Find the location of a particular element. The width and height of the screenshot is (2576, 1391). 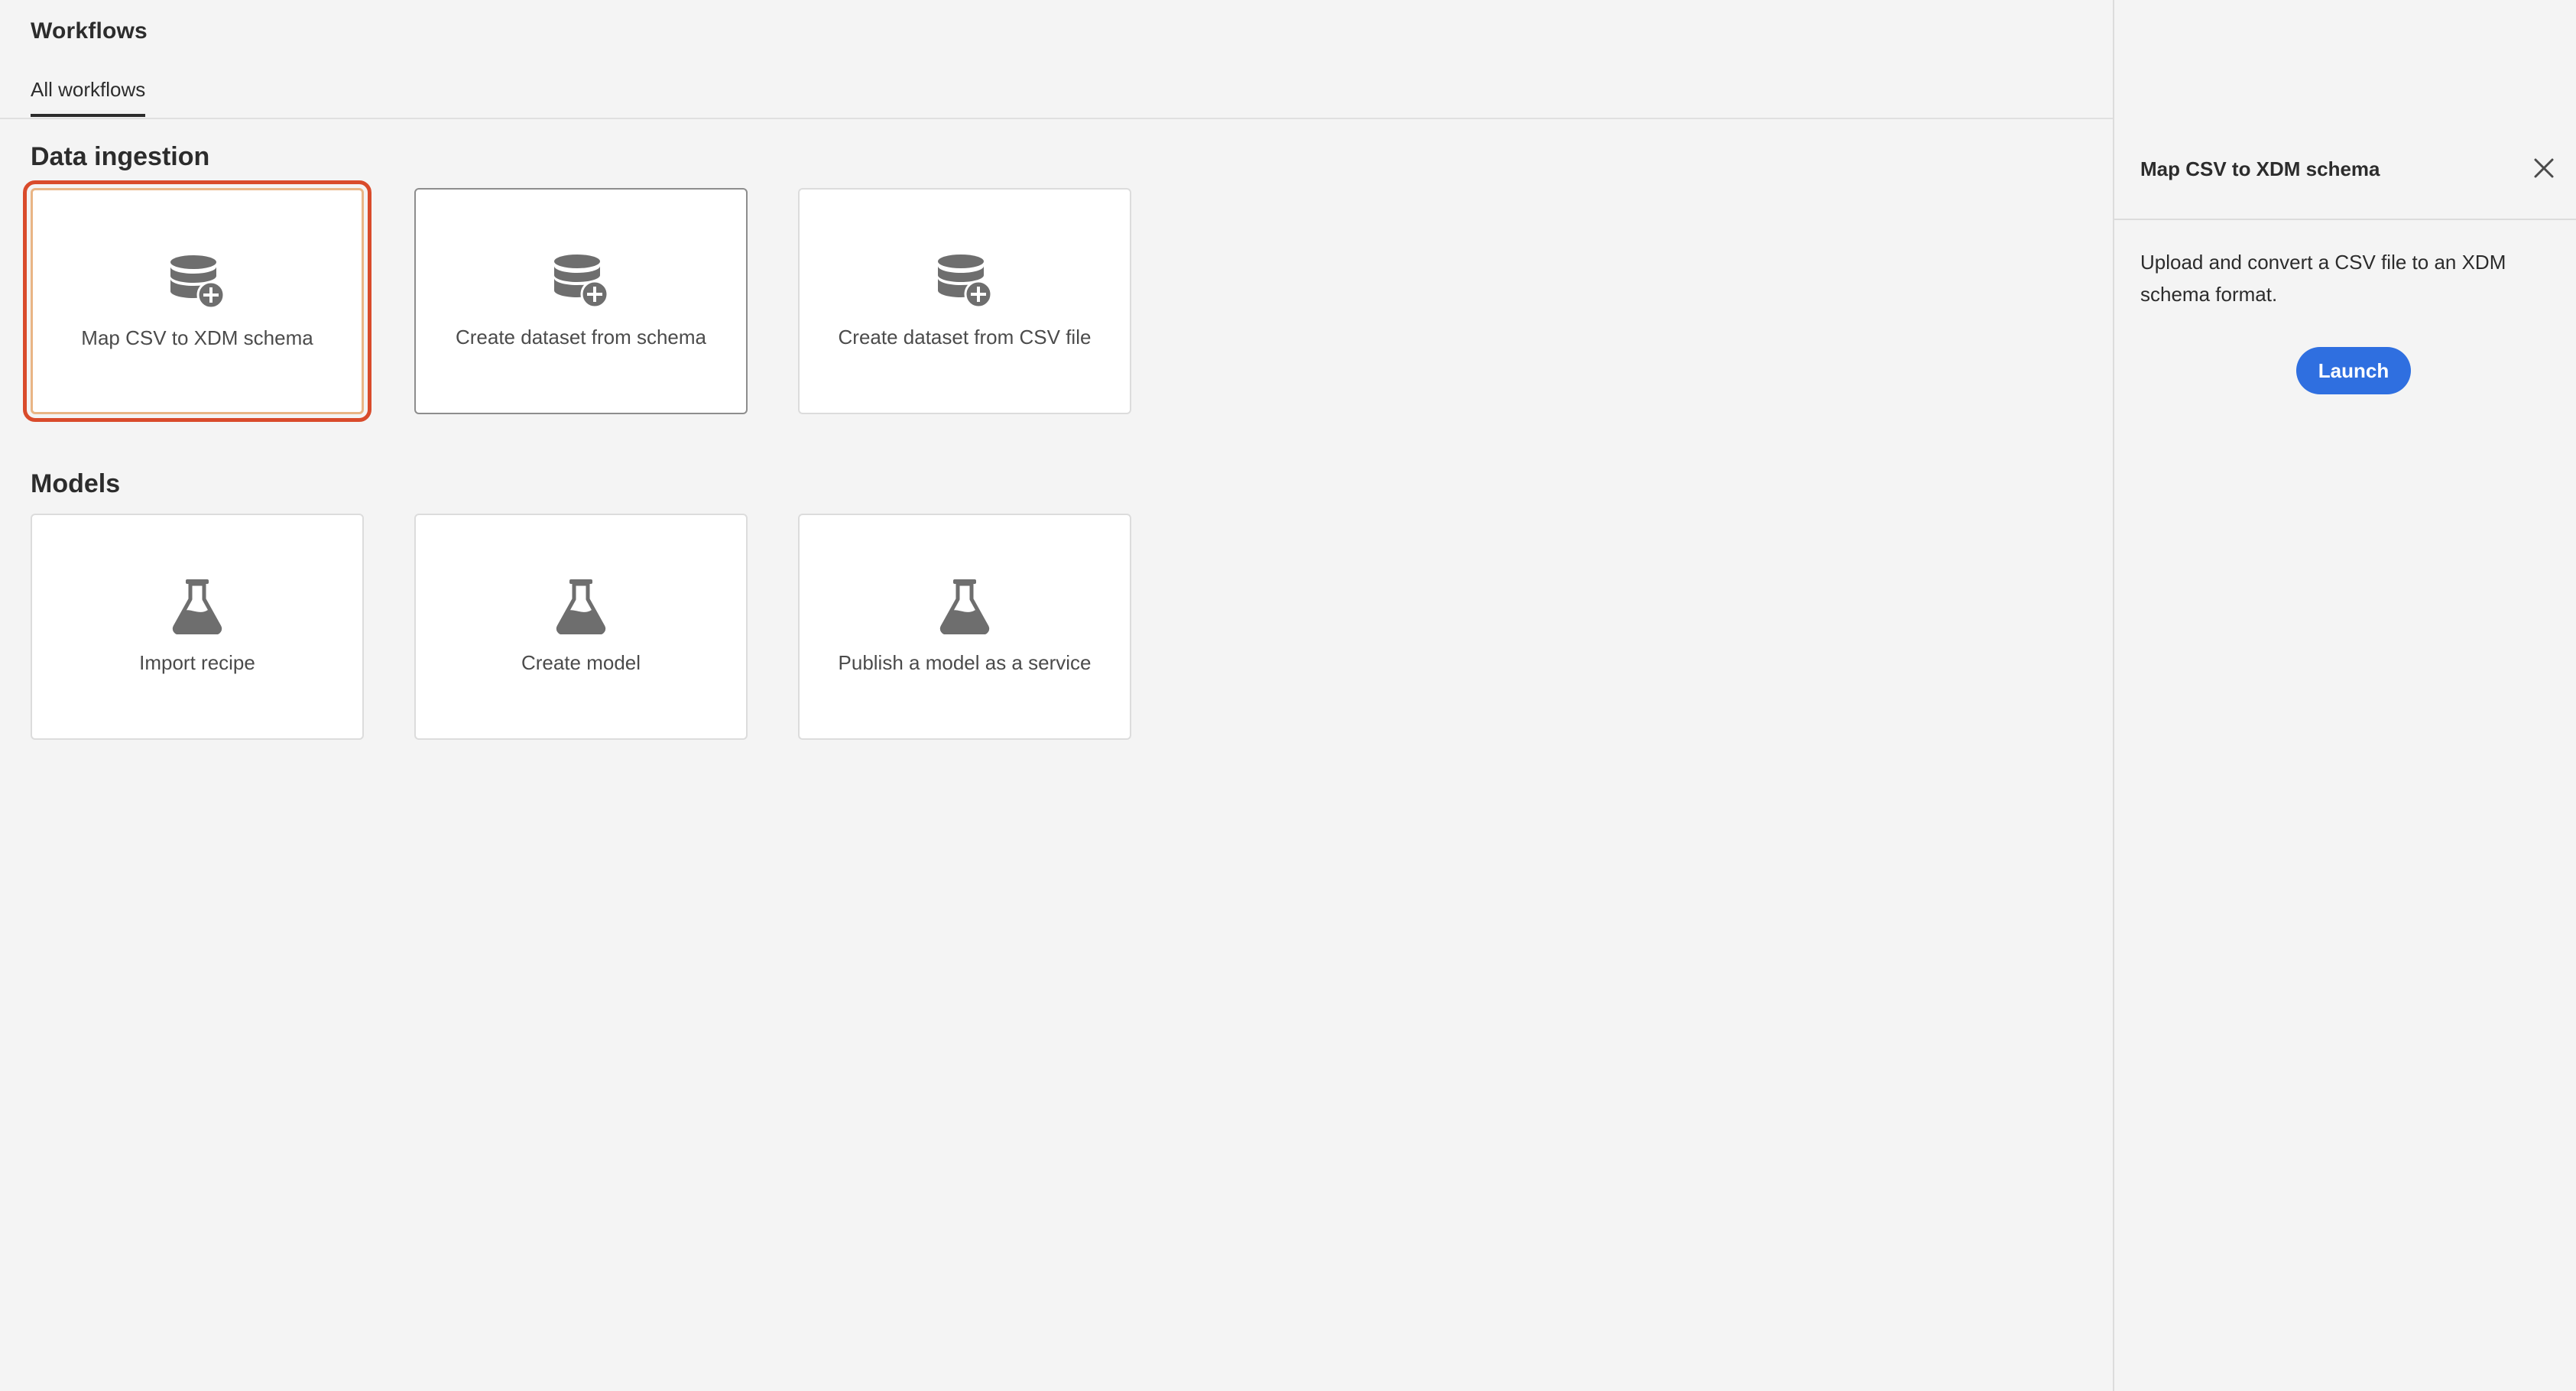

section-title-models: Models is located at coordinates (76, 483).